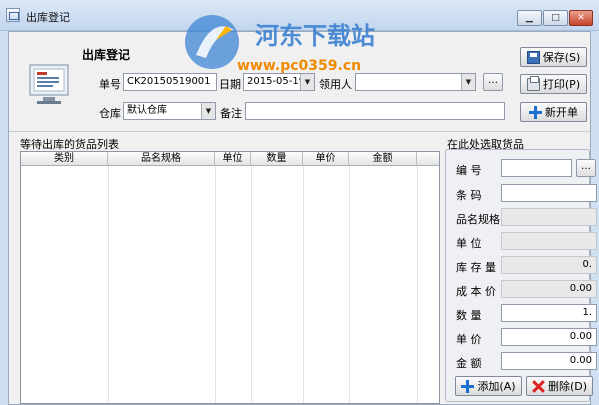  I want to click on printer-icon, so click(533, 83).